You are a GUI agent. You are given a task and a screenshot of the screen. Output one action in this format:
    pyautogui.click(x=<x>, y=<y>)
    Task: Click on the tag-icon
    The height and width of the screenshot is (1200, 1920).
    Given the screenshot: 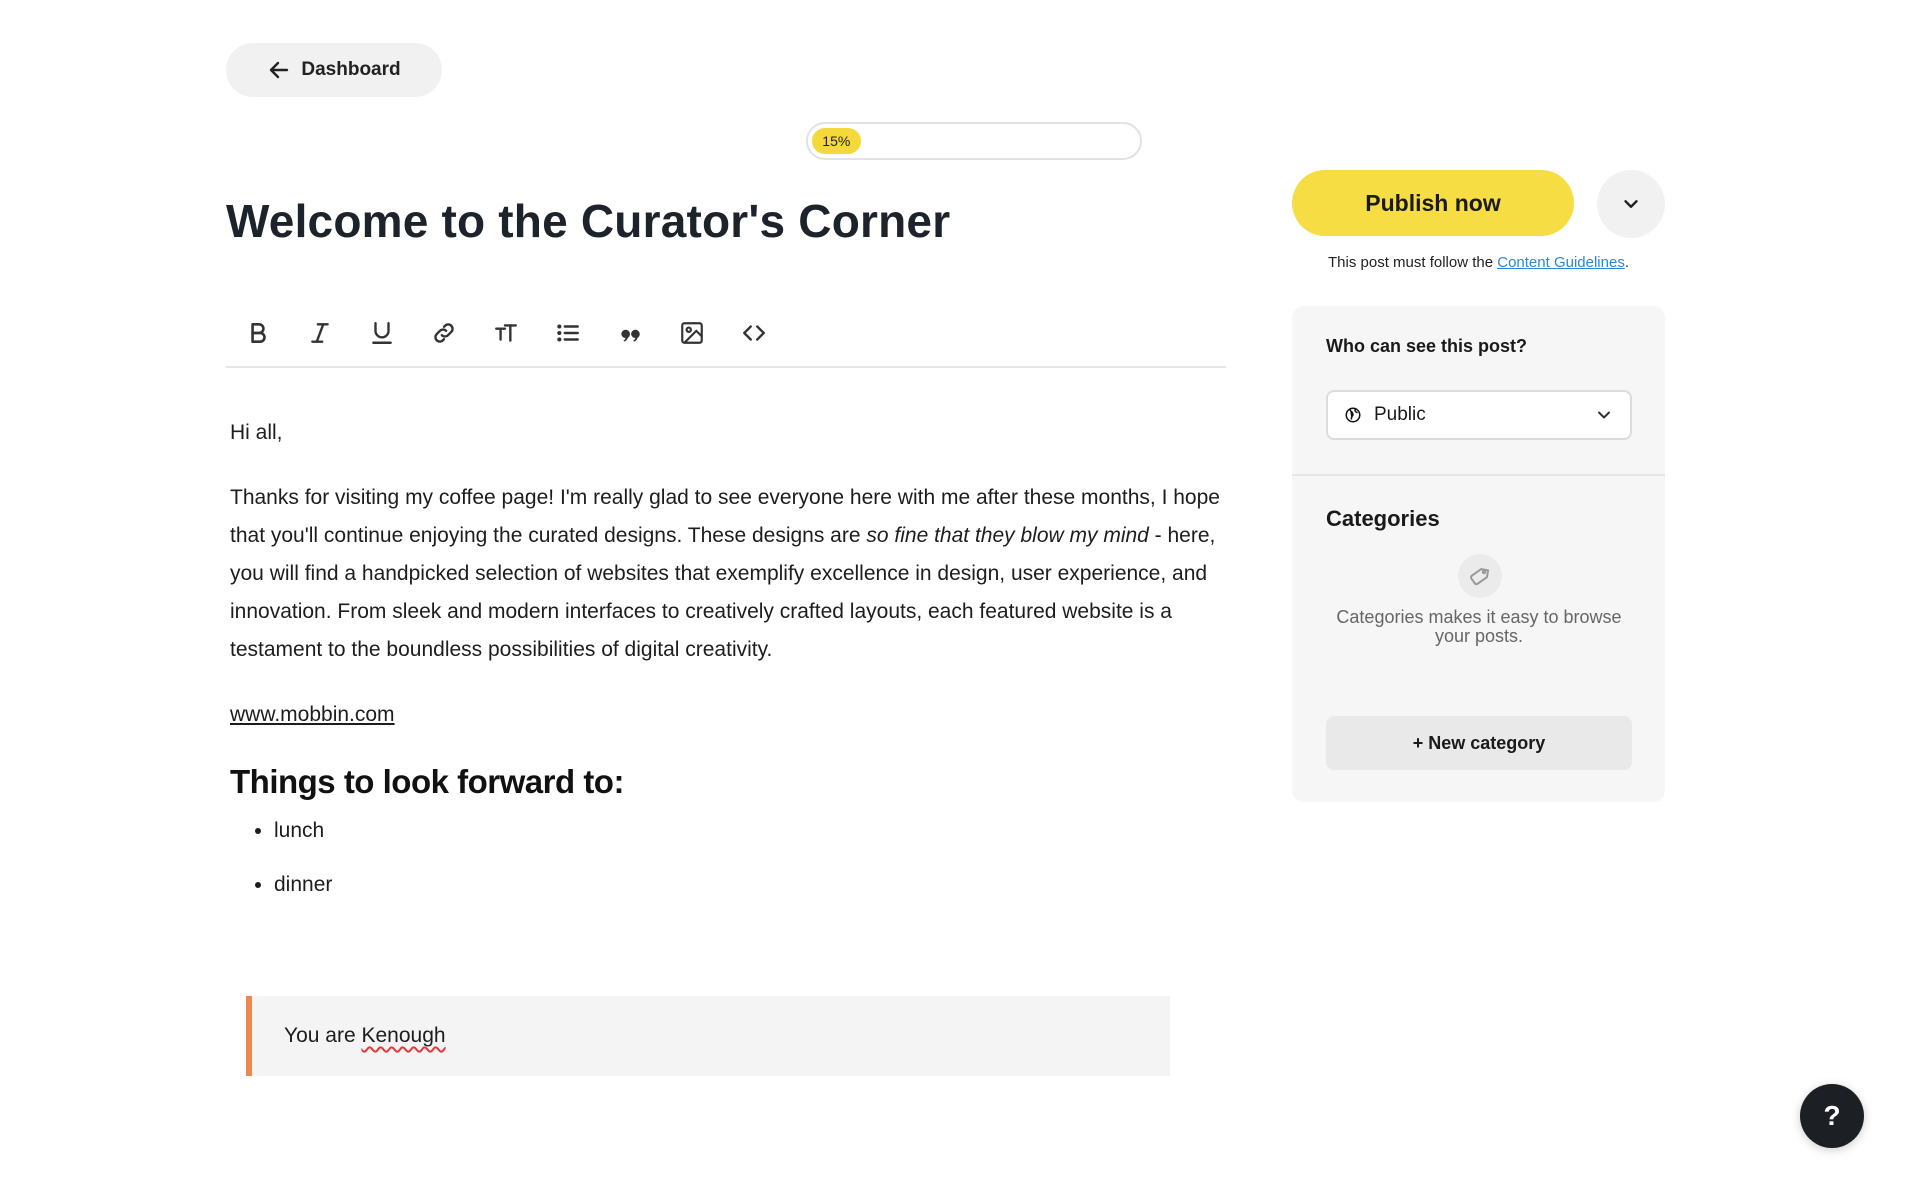 What is the action you would take?
    pyautogui.click(x=1480, y=577)
    